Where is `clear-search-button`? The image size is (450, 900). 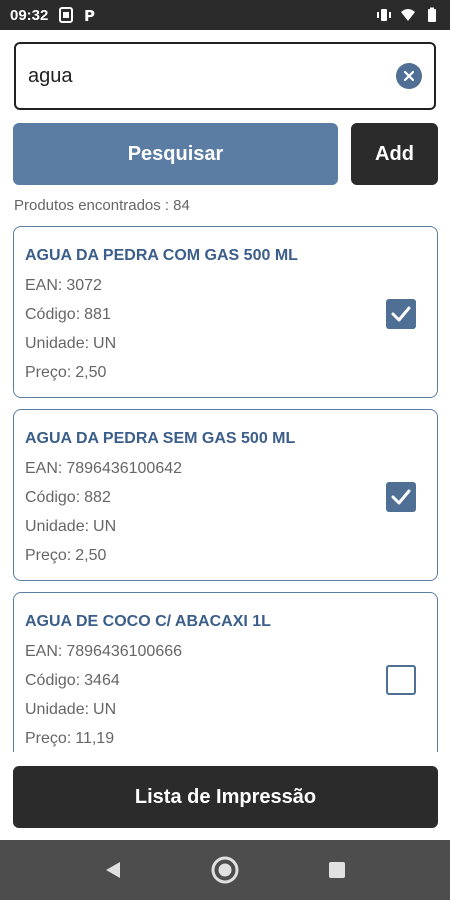
clear-search-button is located at coordinates (409, 76).